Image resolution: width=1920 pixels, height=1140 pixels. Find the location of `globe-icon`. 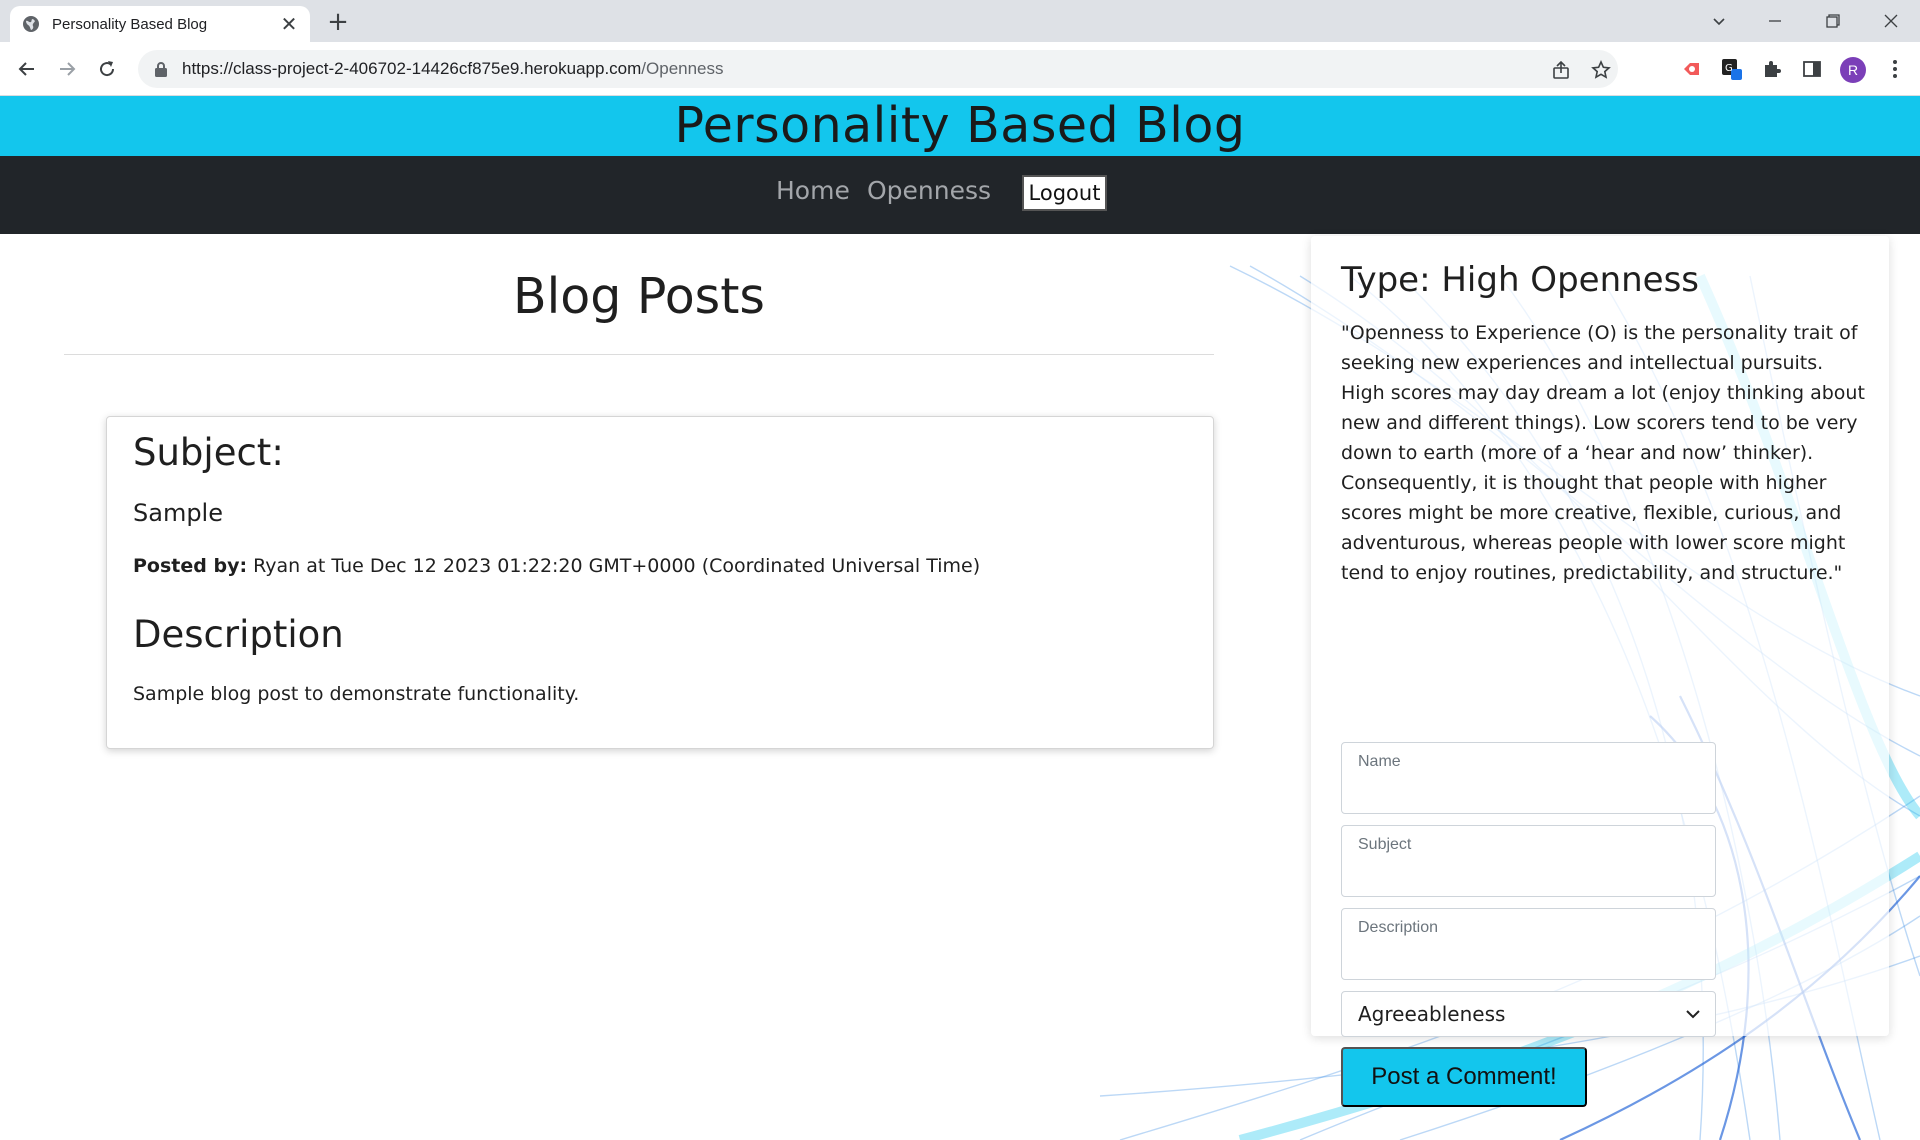

globe-icon is located at coordinates (31, 24).